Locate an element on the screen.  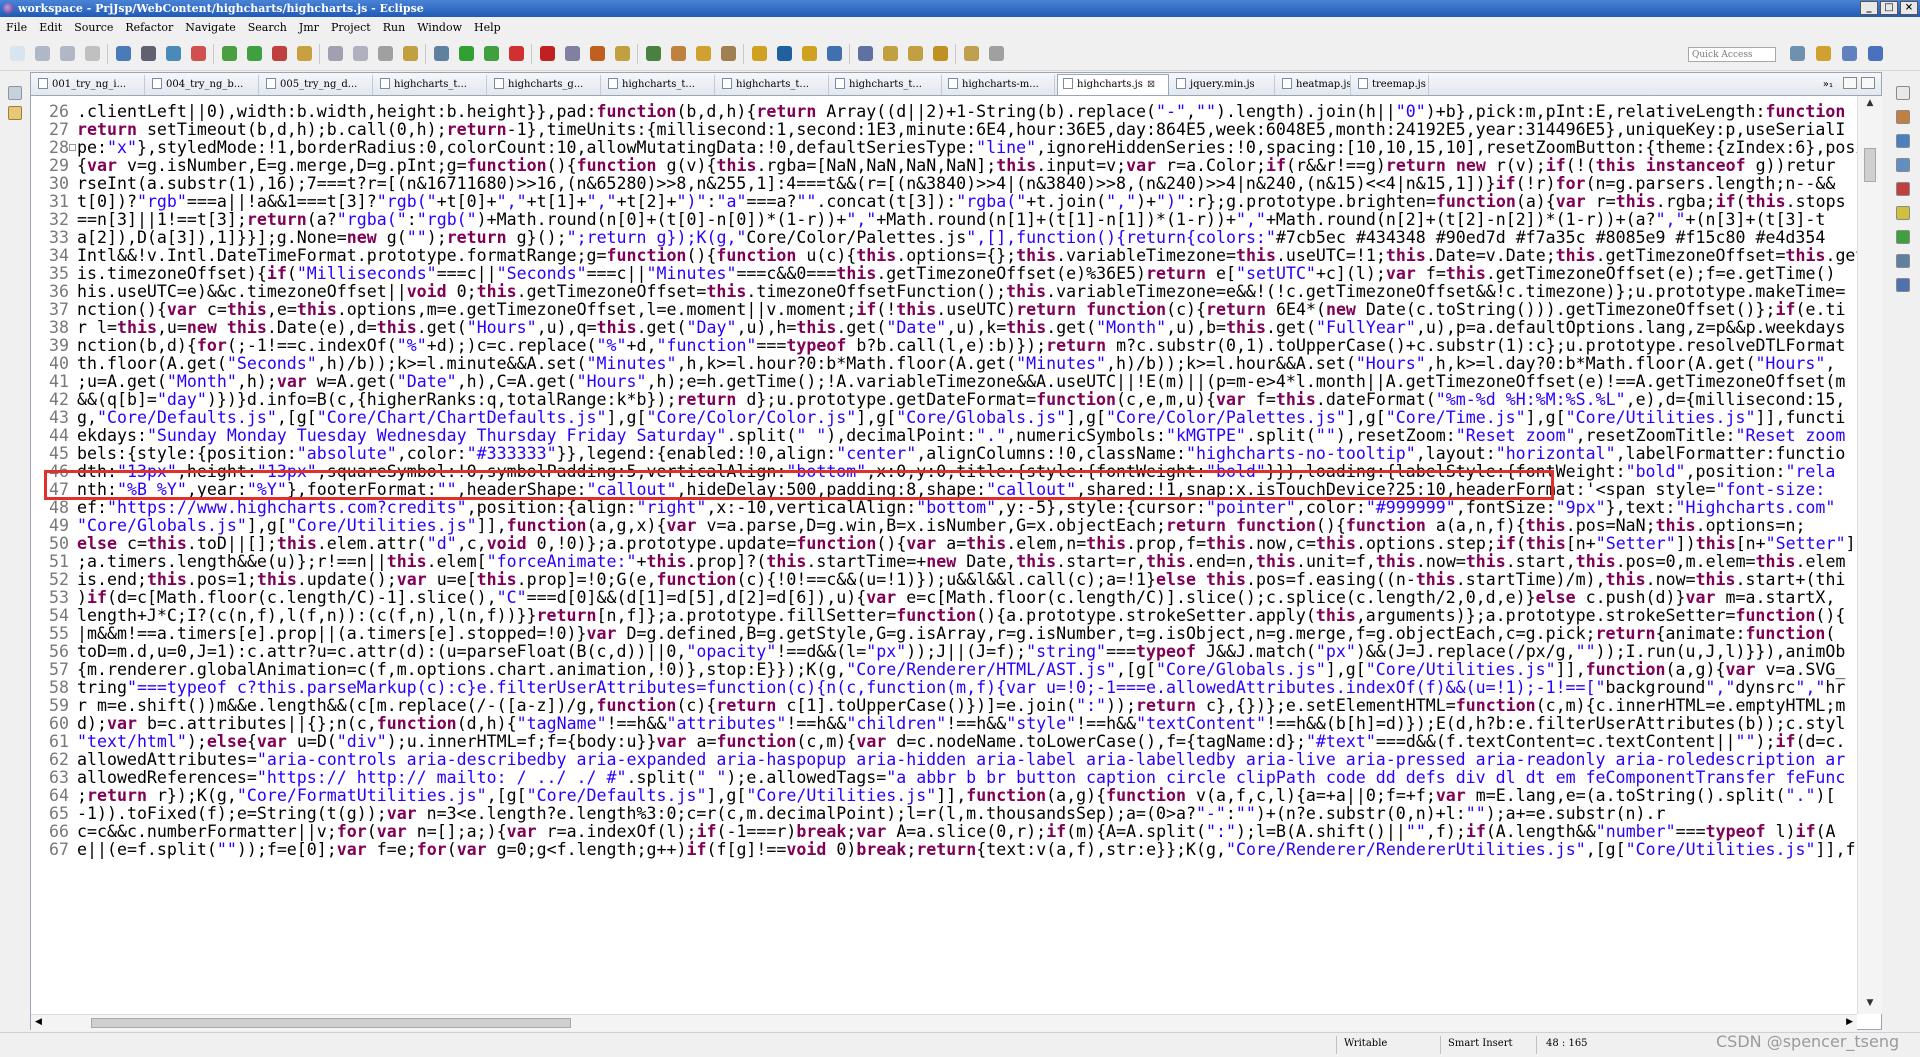
menu-project: Project is located at coordinates (351, 27).